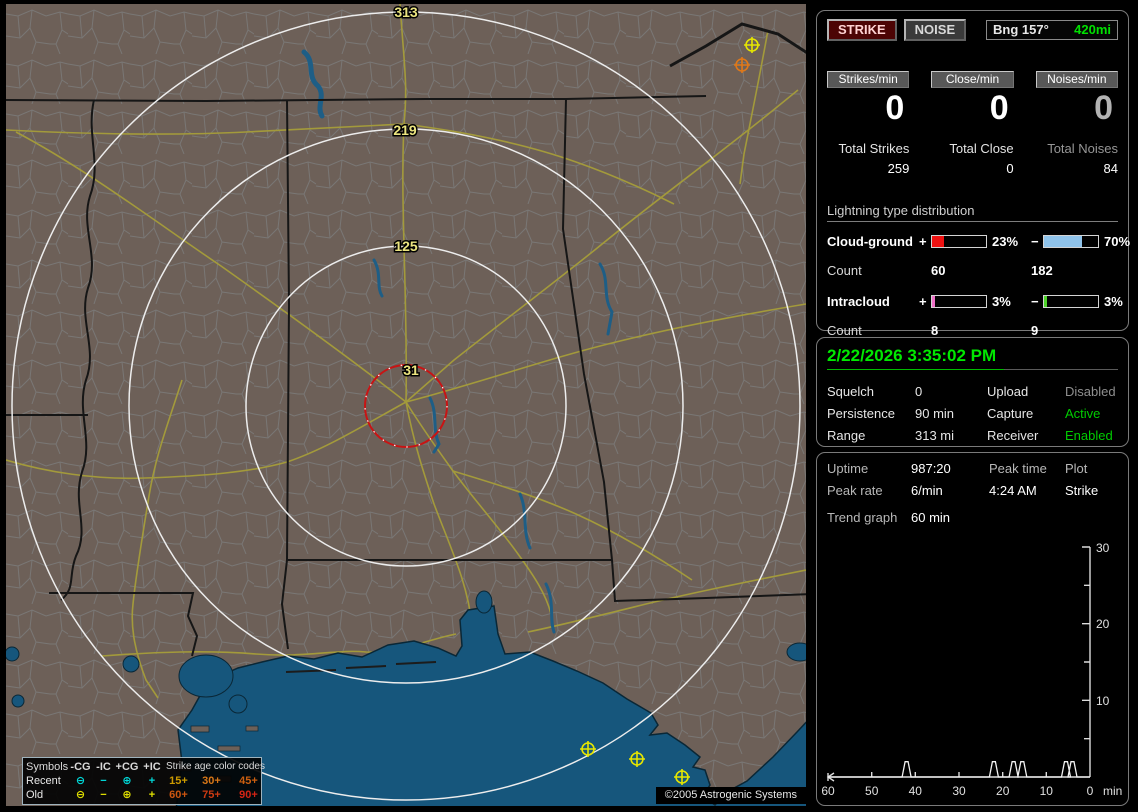 This screenshot has width=1138, height=812. I want to click on x-tick-40: 40, so click(916, 791).